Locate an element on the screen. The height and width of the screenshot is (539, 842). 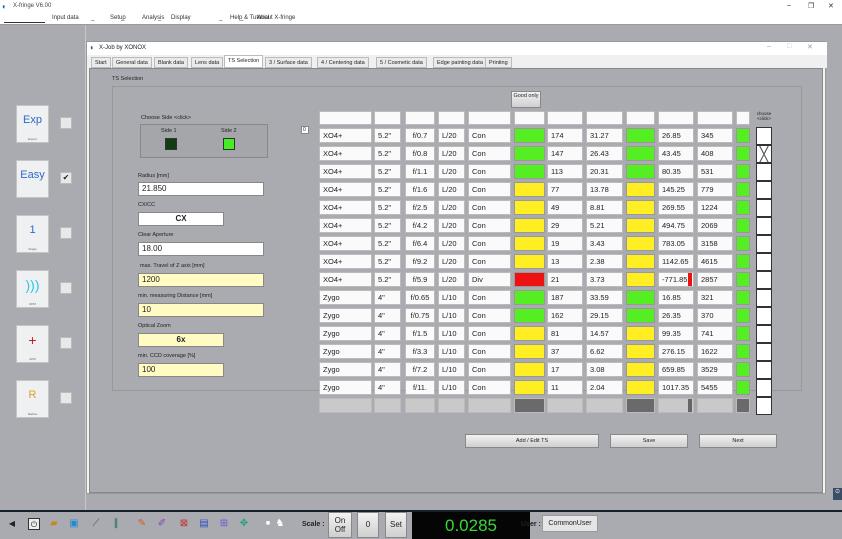
table-cell: 31.27 is located at coordinates (604, 135).